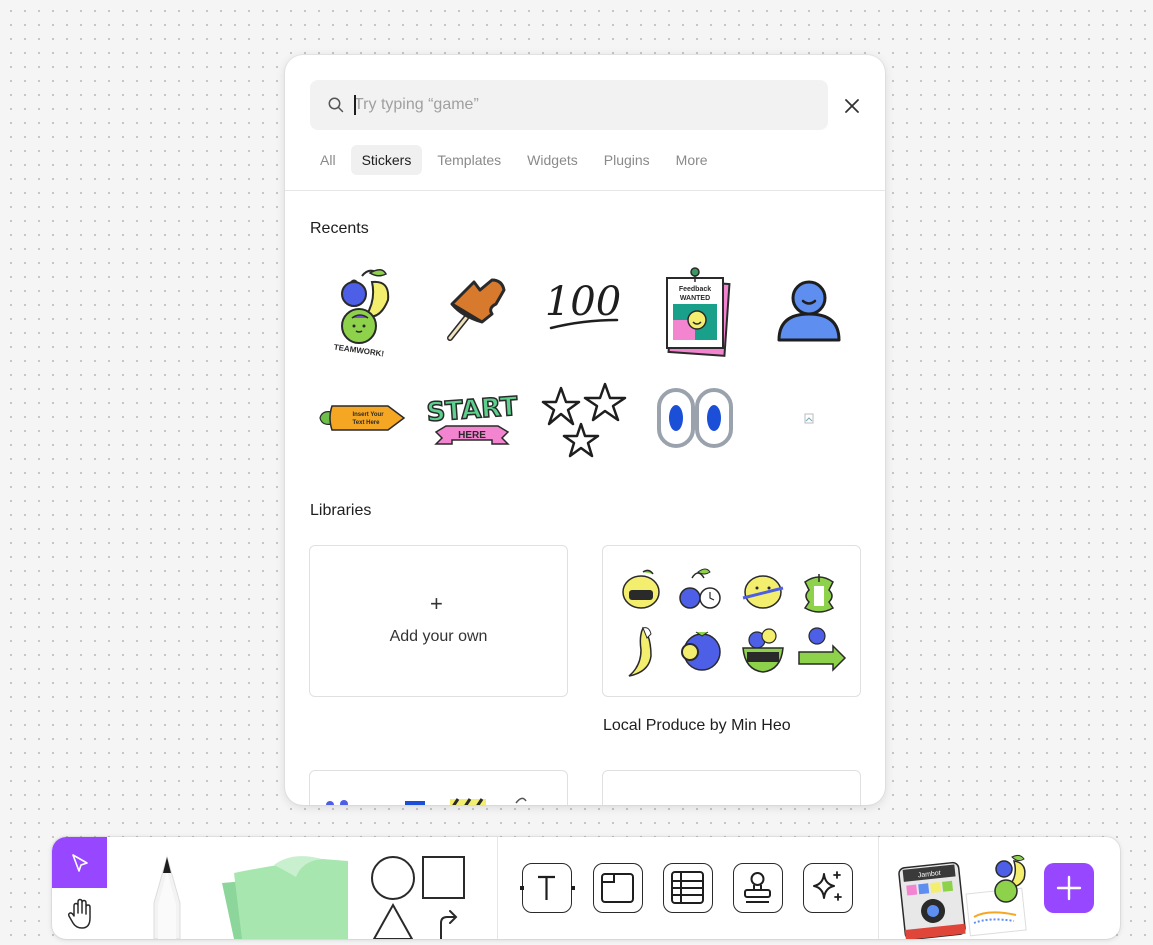 Image resolution: width=1153 pixels, height=945 pixels. I want to click on search-input, so click(584, 105).